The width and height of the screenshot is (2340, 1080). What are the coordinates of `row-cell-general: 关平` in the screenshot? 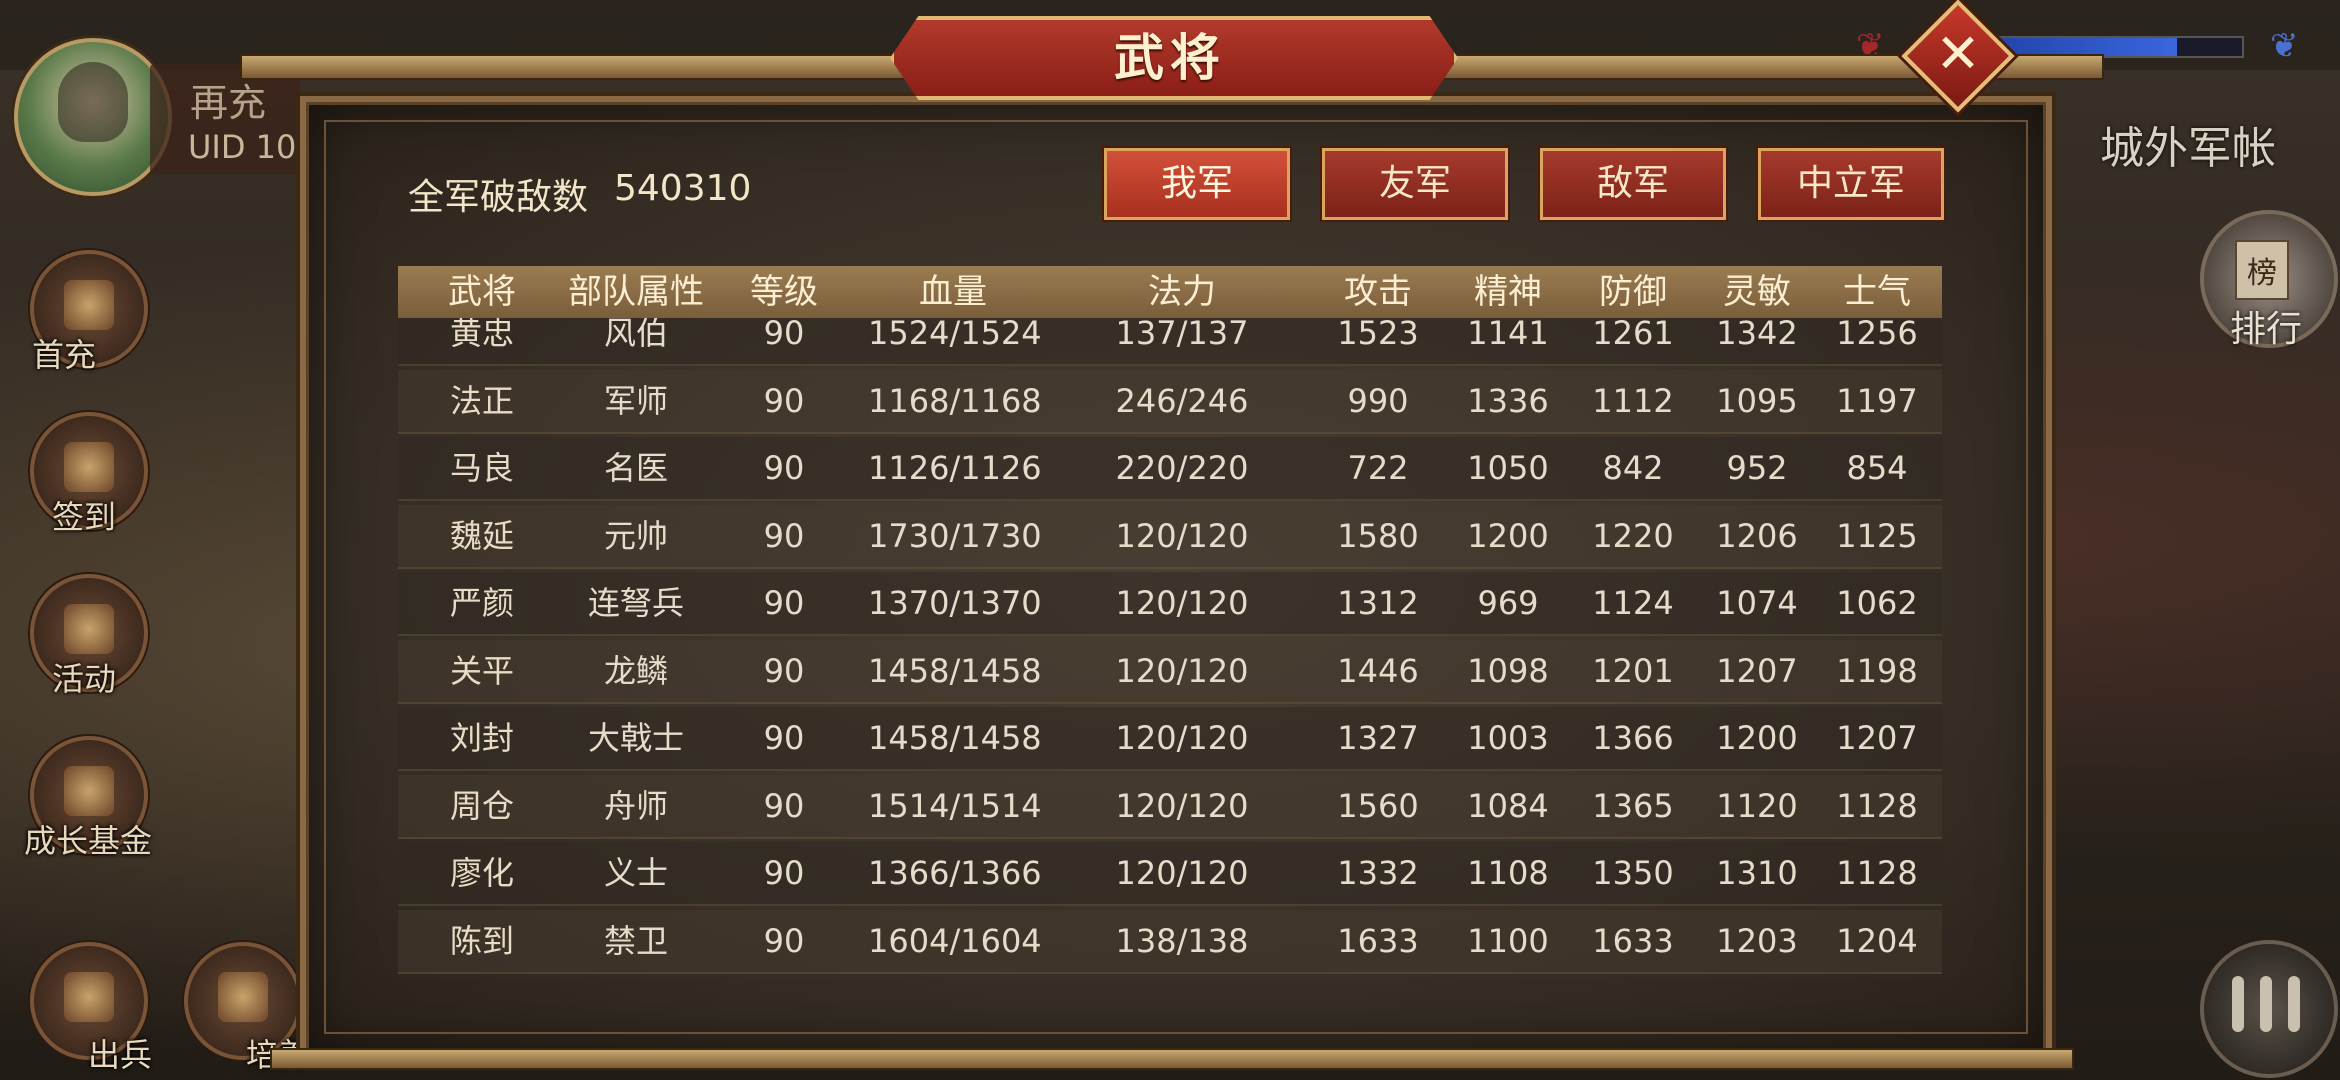 It's located at (481, 670).